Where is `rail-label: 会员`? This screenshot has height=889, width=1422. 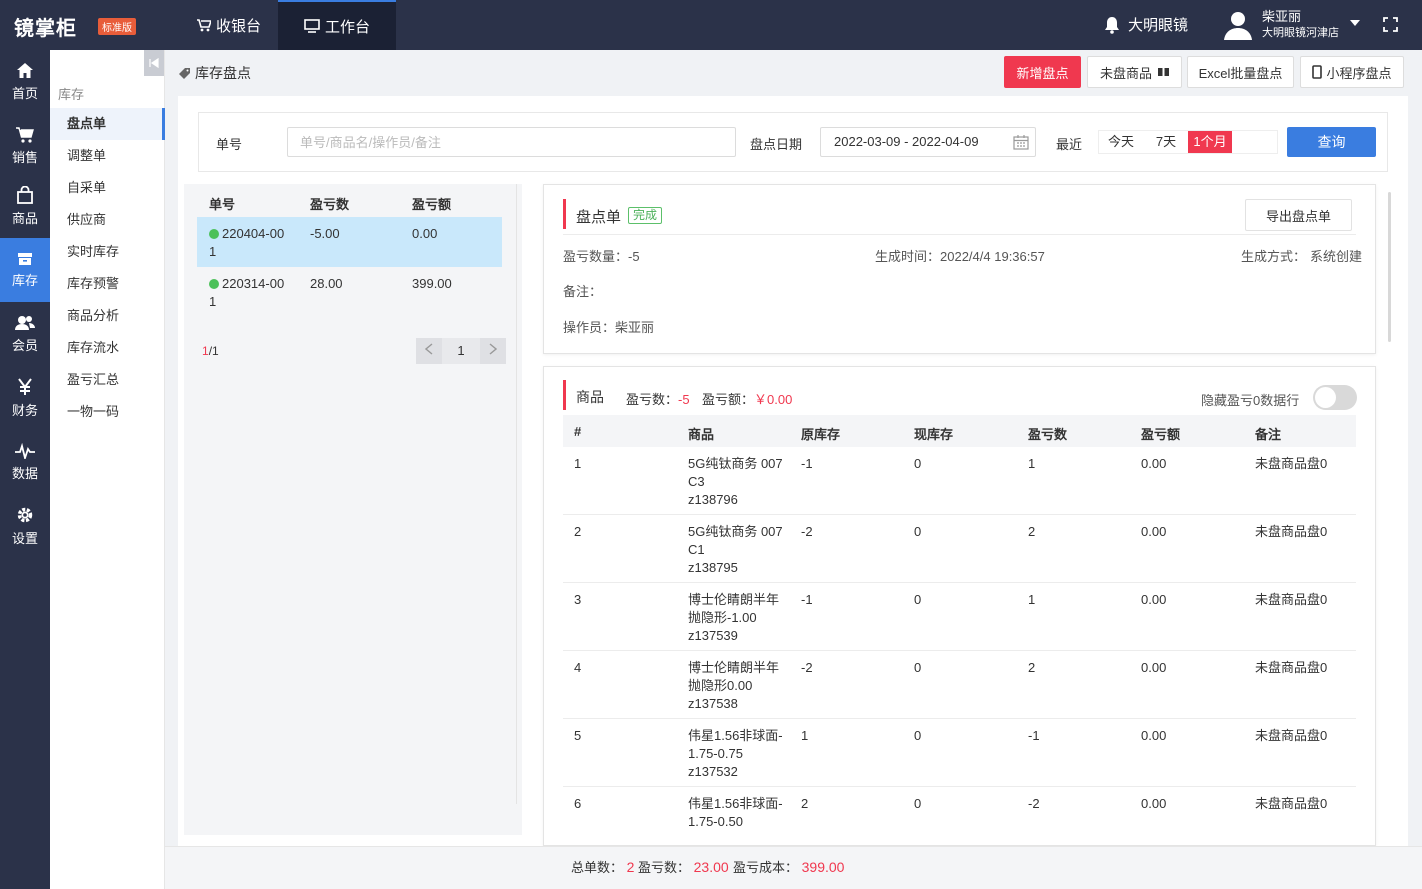 rail-label: 会员 is located at coordinates (24, 345).